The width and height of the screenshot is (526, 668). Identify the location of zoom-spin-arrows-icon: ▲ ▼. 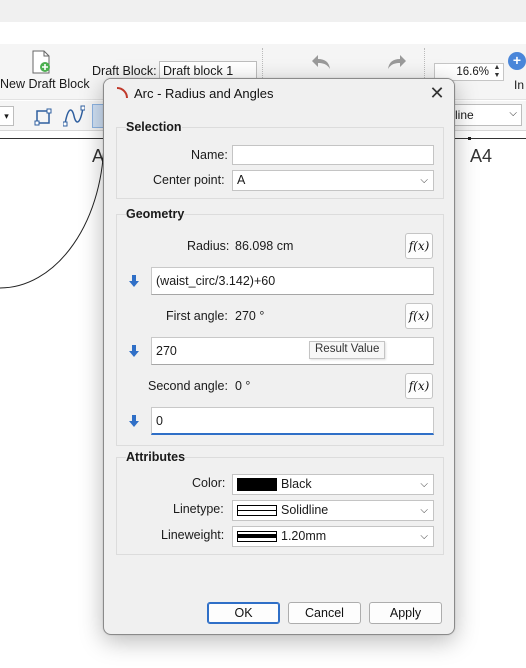
(497, 72).